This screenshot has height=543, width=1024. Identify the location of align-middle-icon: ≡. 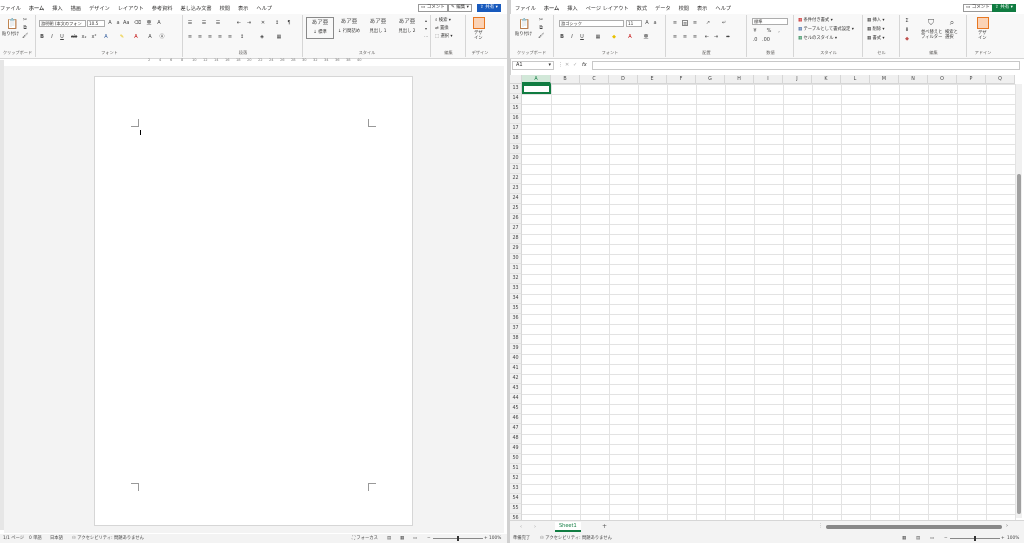
(685, 23).